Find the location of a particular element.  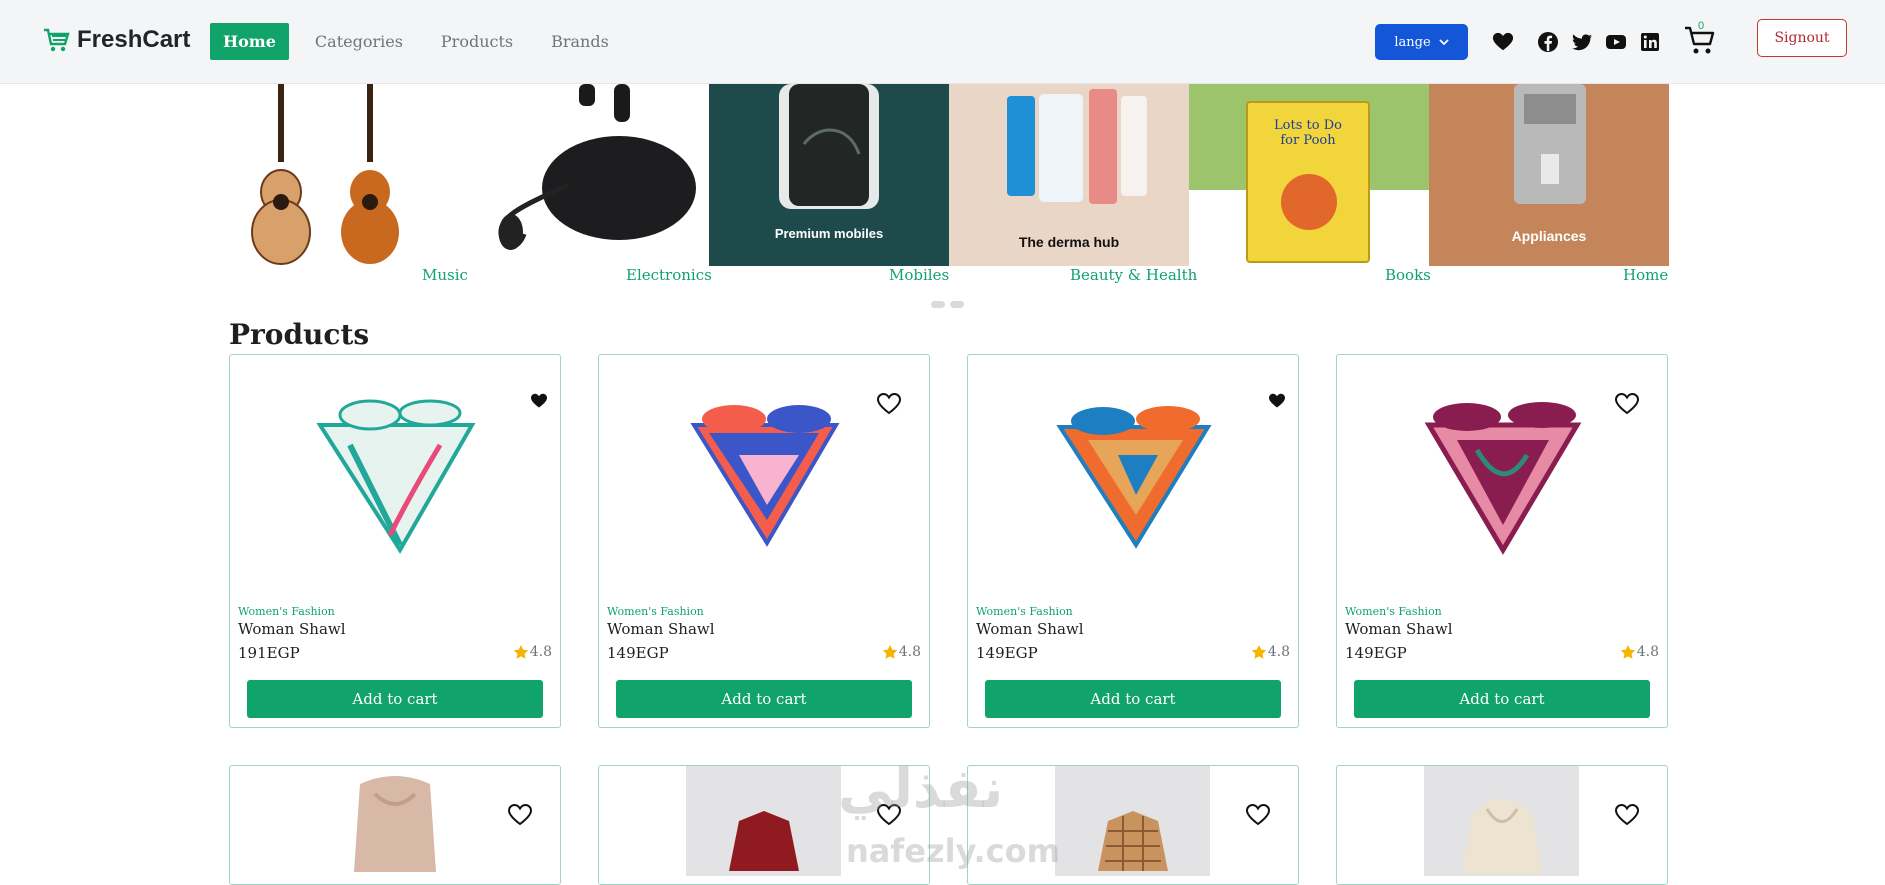

slide-music is located at coordinates (349, 175).